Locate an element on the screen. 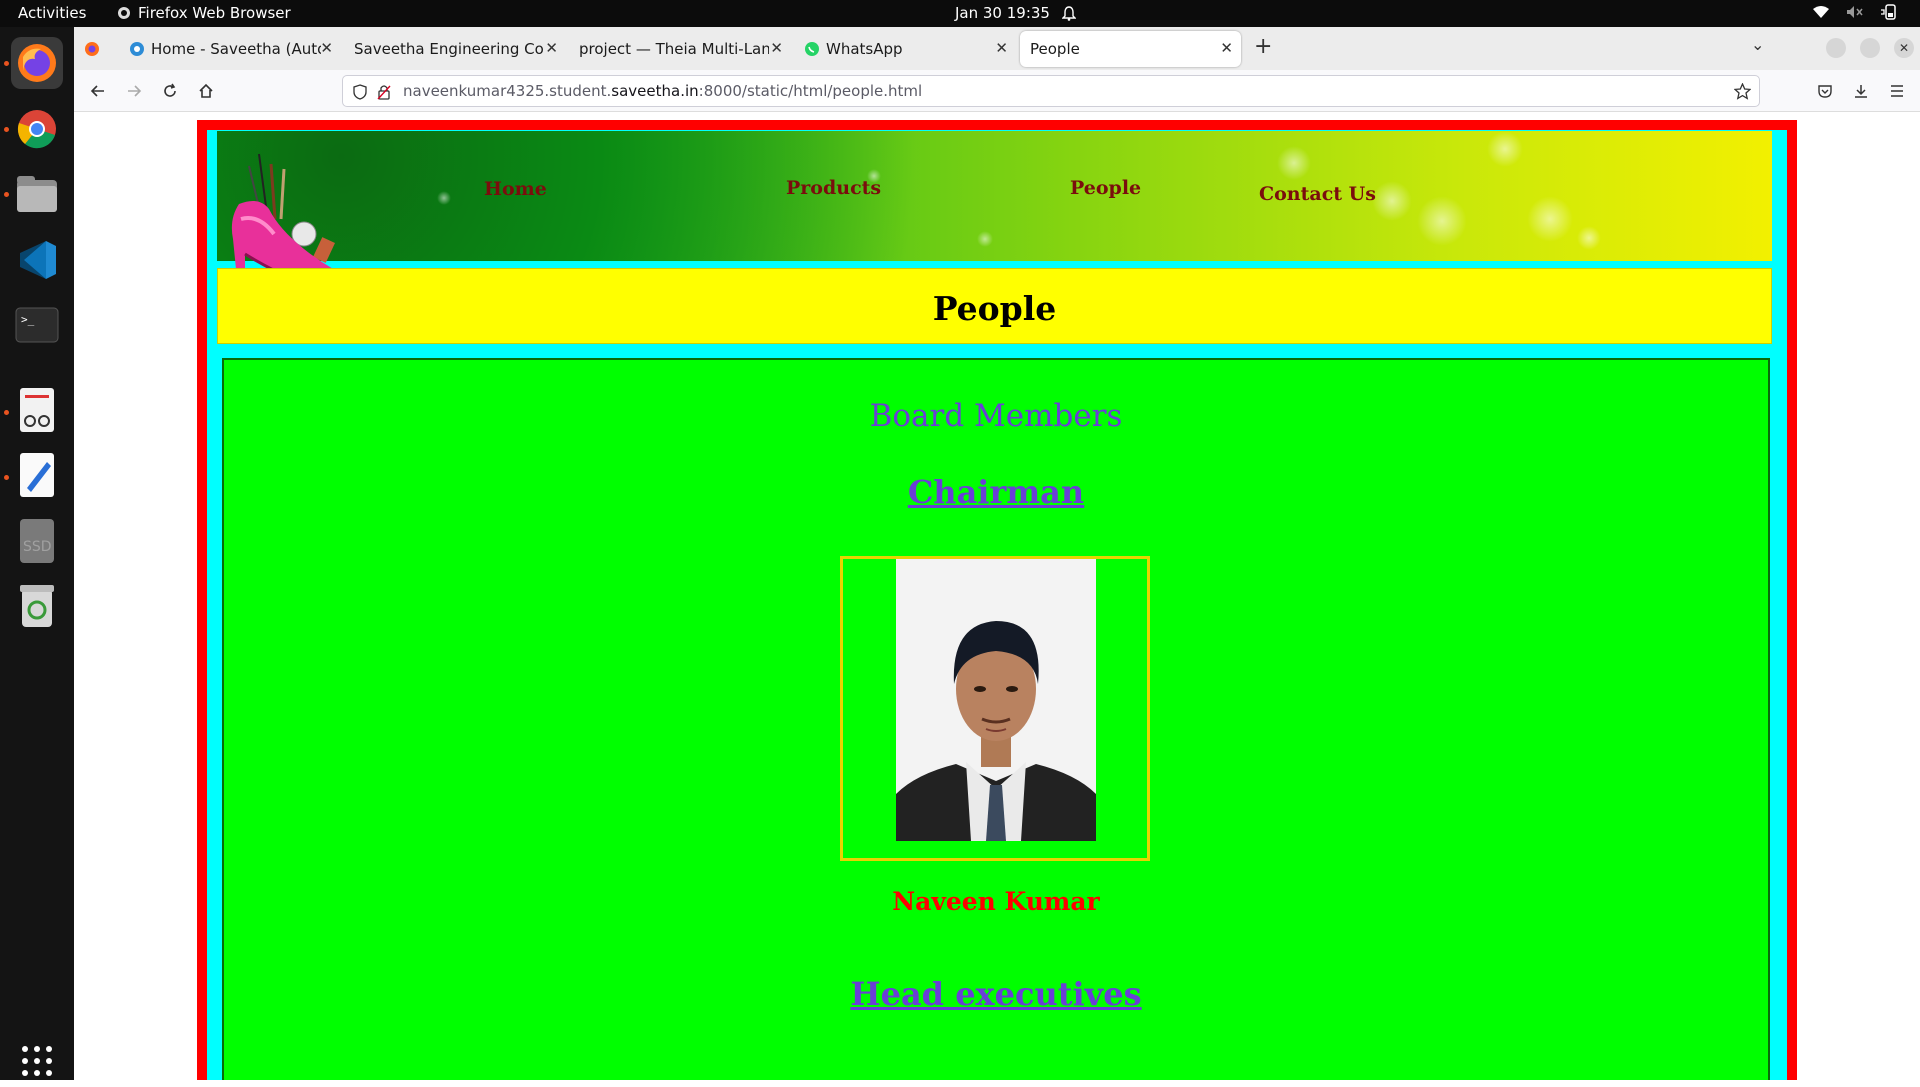  chrome-icon is located at coordinates (36, 129).